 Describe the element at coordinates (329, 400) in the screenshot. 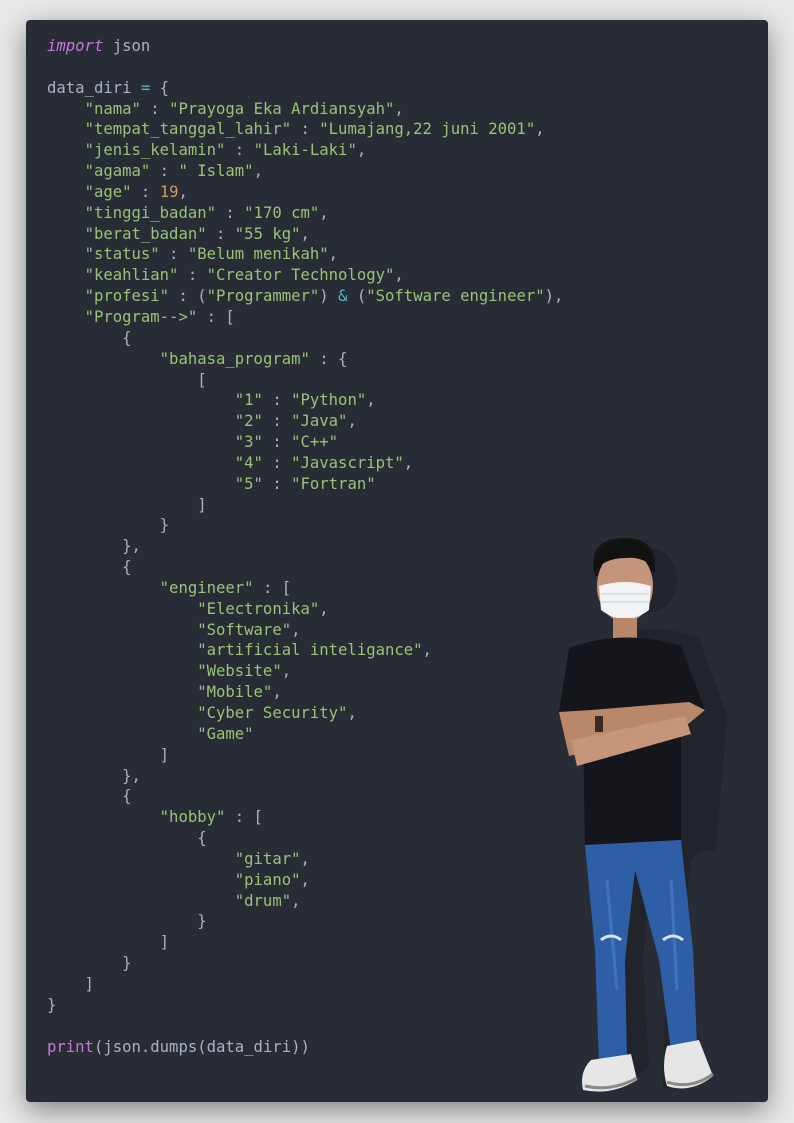

I see `code-token: "Python"` at that location.